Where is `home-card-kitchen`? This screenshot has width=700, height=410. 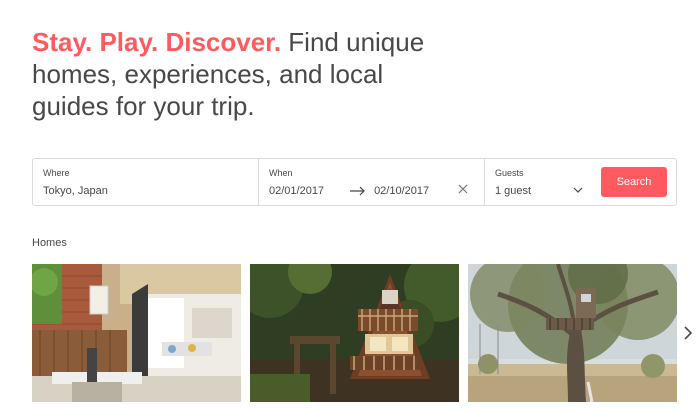 home-card-kitchen is located at coordinates (136, 333).